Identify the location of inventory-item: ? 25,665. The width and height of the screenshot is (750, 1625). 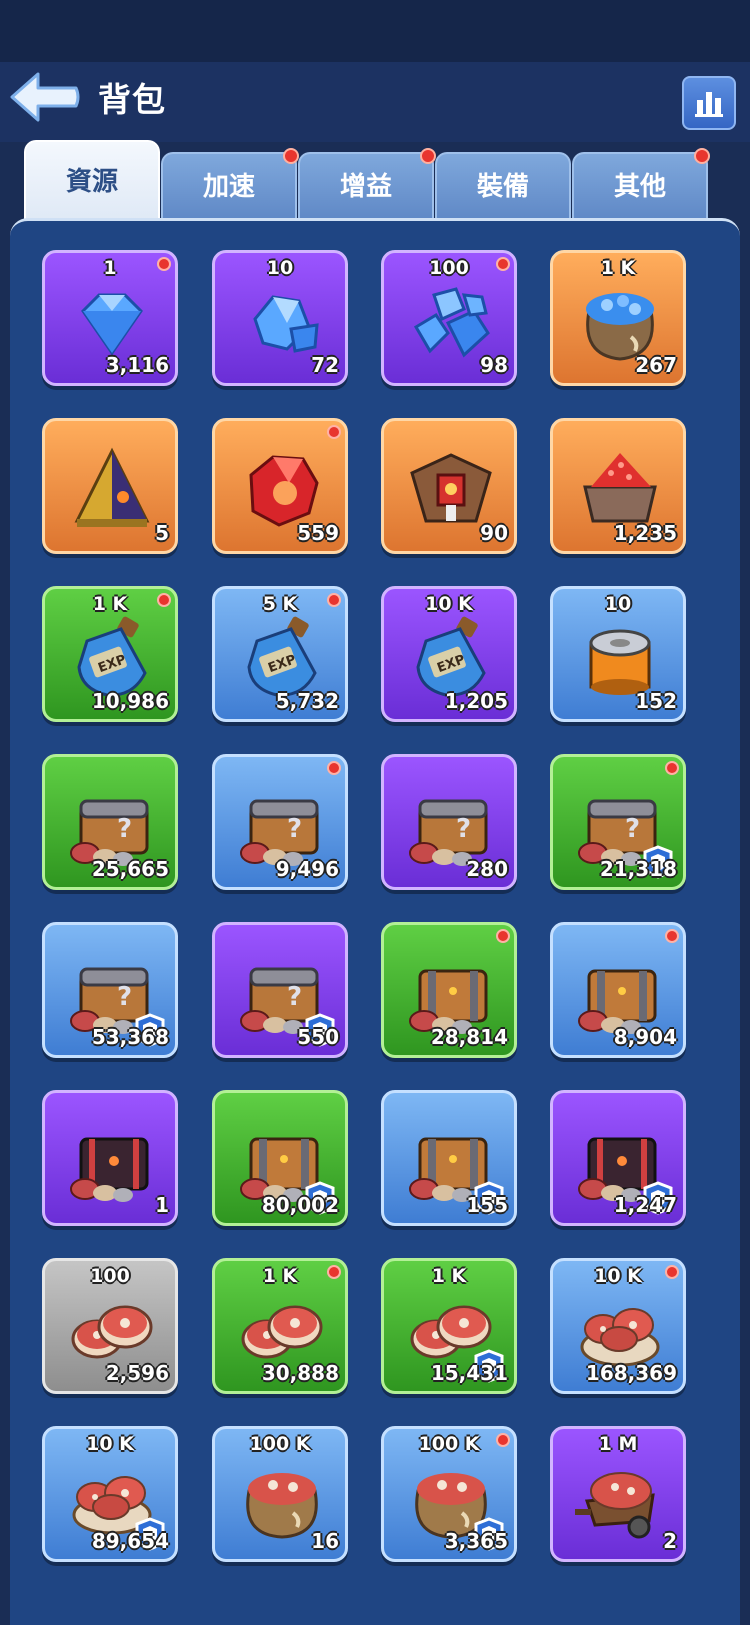
(110, 822).